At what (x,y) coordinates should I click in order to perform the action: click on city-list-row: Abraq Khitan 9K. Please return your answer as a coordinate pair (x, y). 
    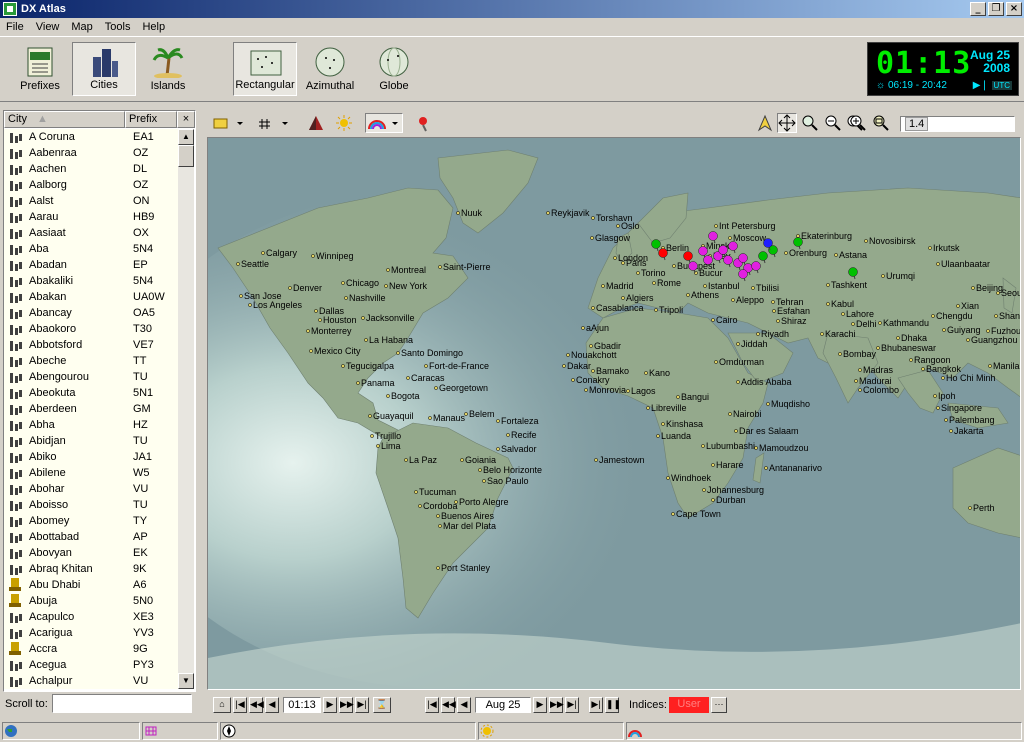
    Looking at the image, I should click on (91, 569).